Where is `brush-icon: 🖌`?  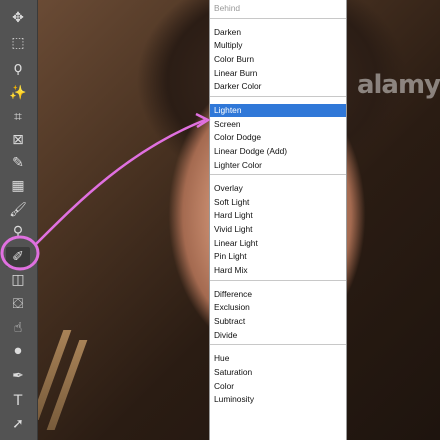 brush-icon: 🖌 is located at coordinates (18, 210).